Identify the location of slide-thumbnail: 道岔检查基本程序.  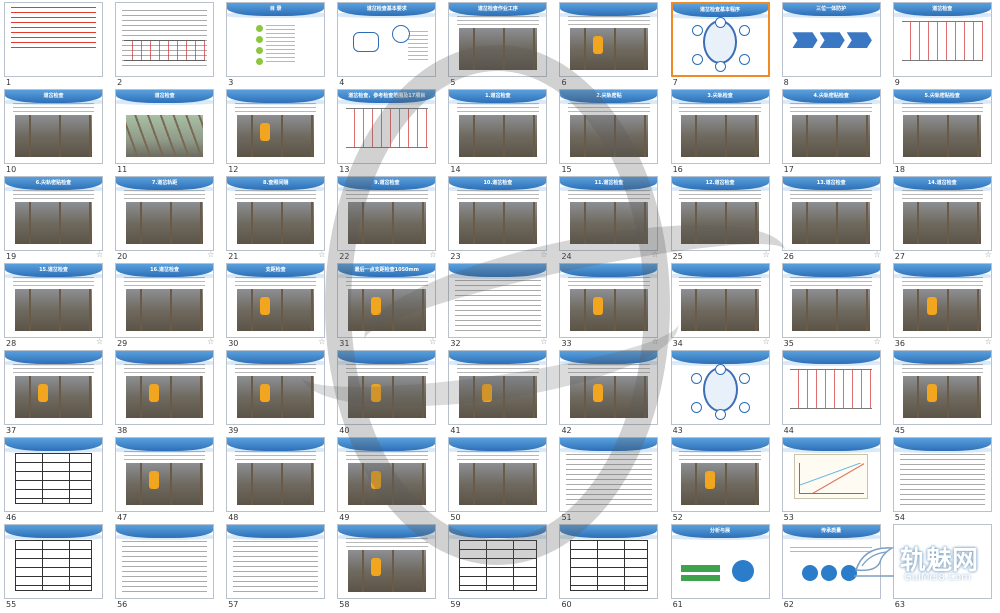
(720, 39).